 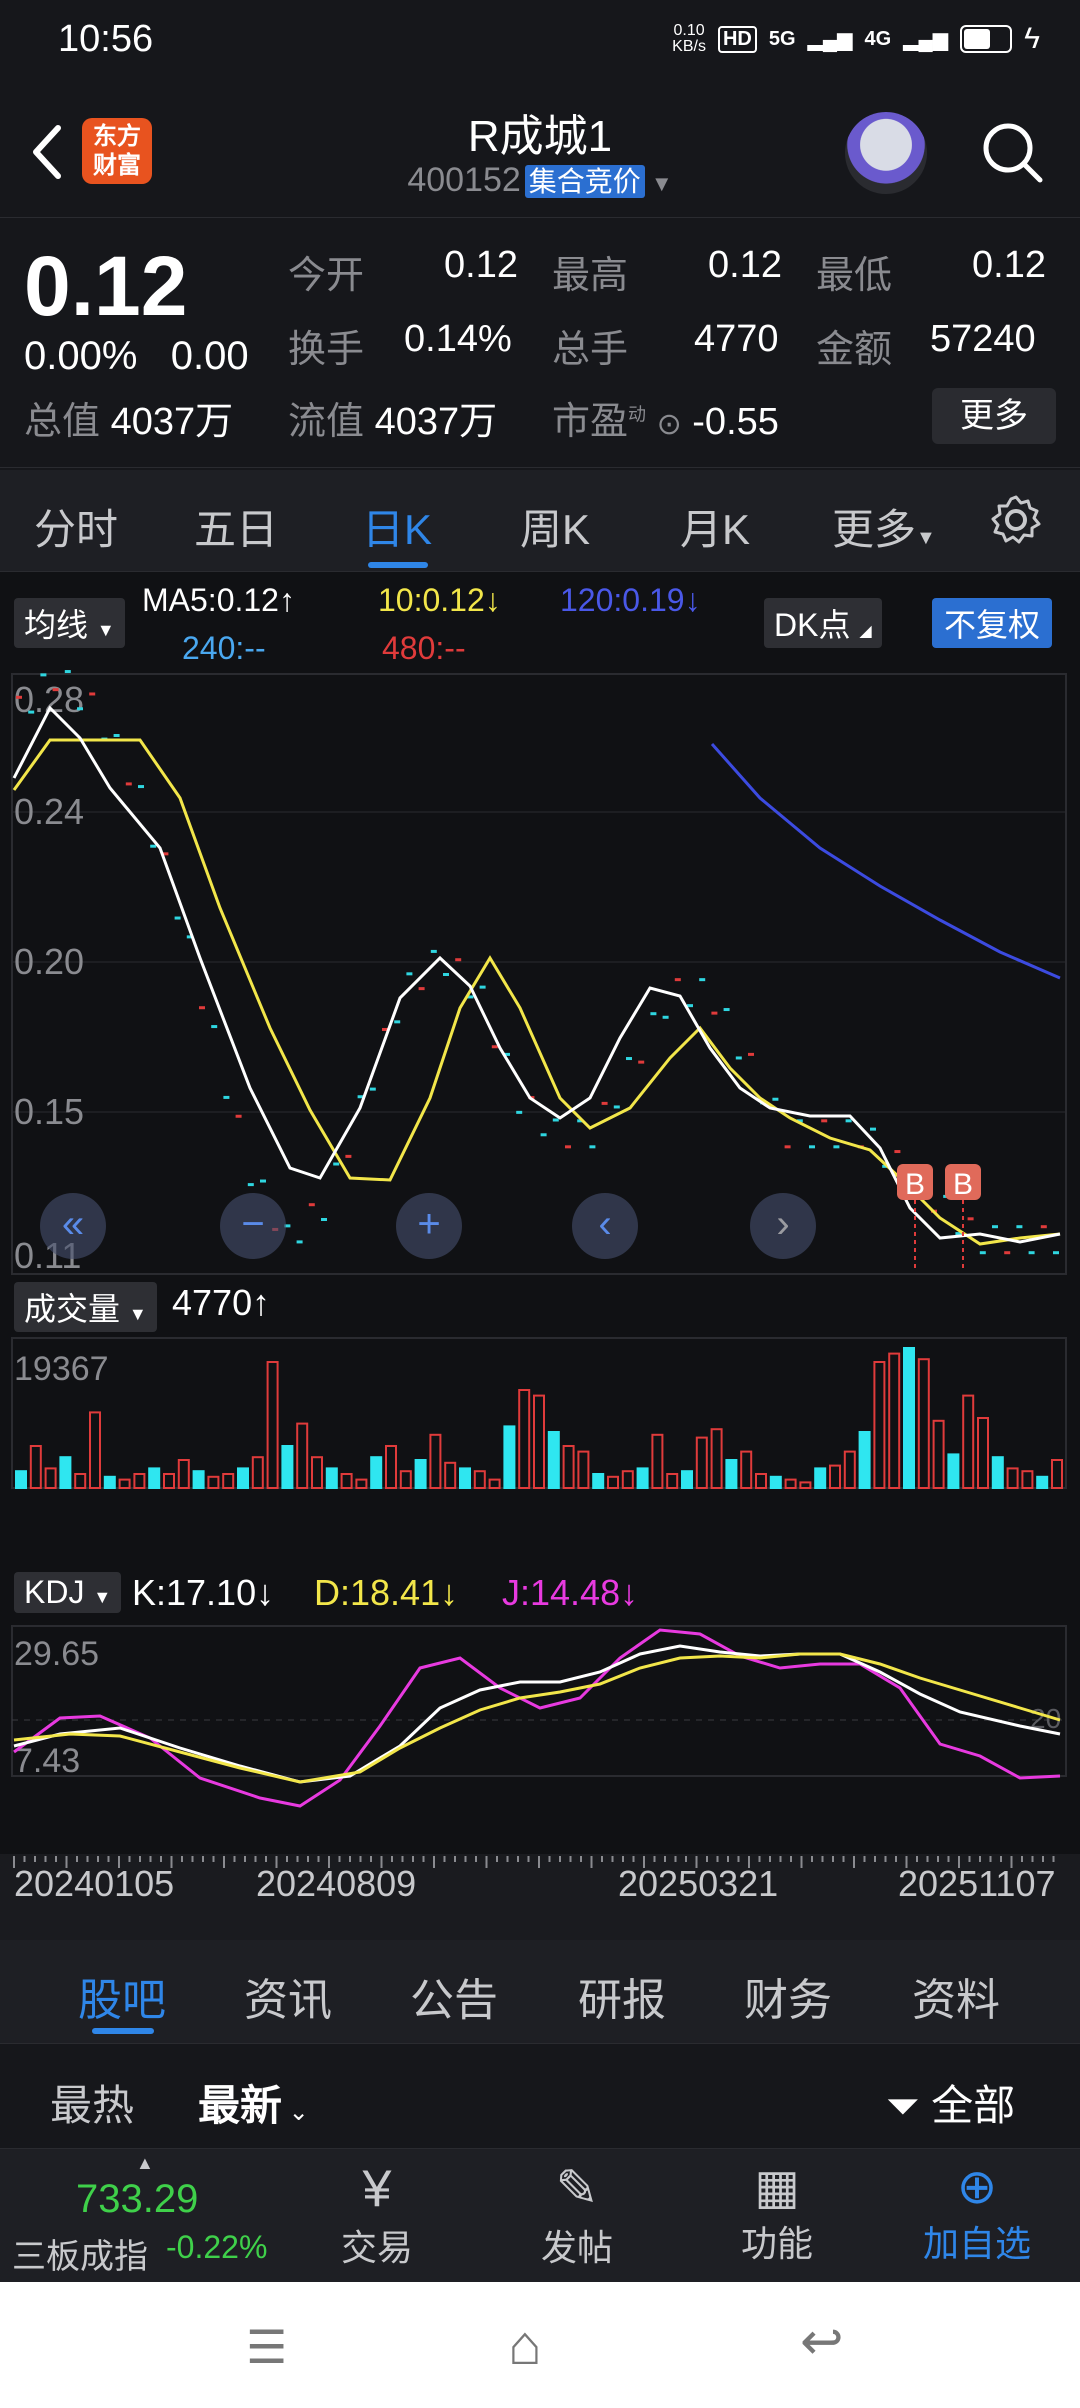 What do you see at coordinates (85, 1307) in the screenshot?
I see `volume-selector: 成交量 ▼` at bounding box center [85, 1307].